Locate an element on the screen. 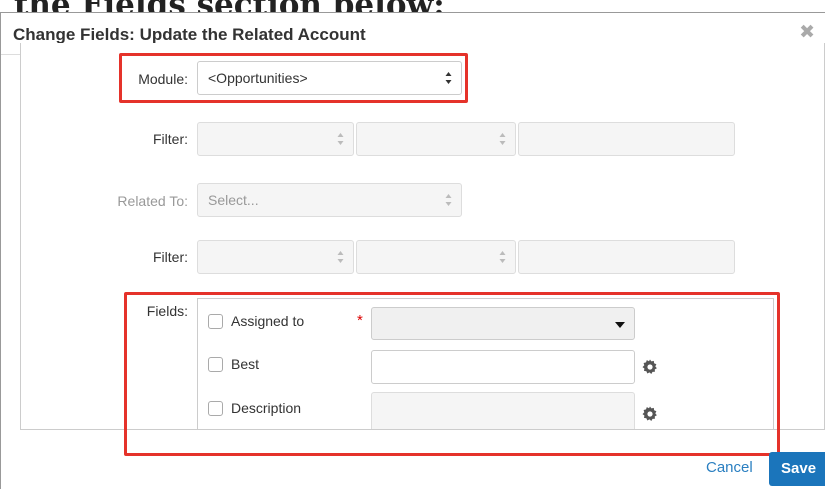  close-icon: ✖ is located at coordinates (807, 32).